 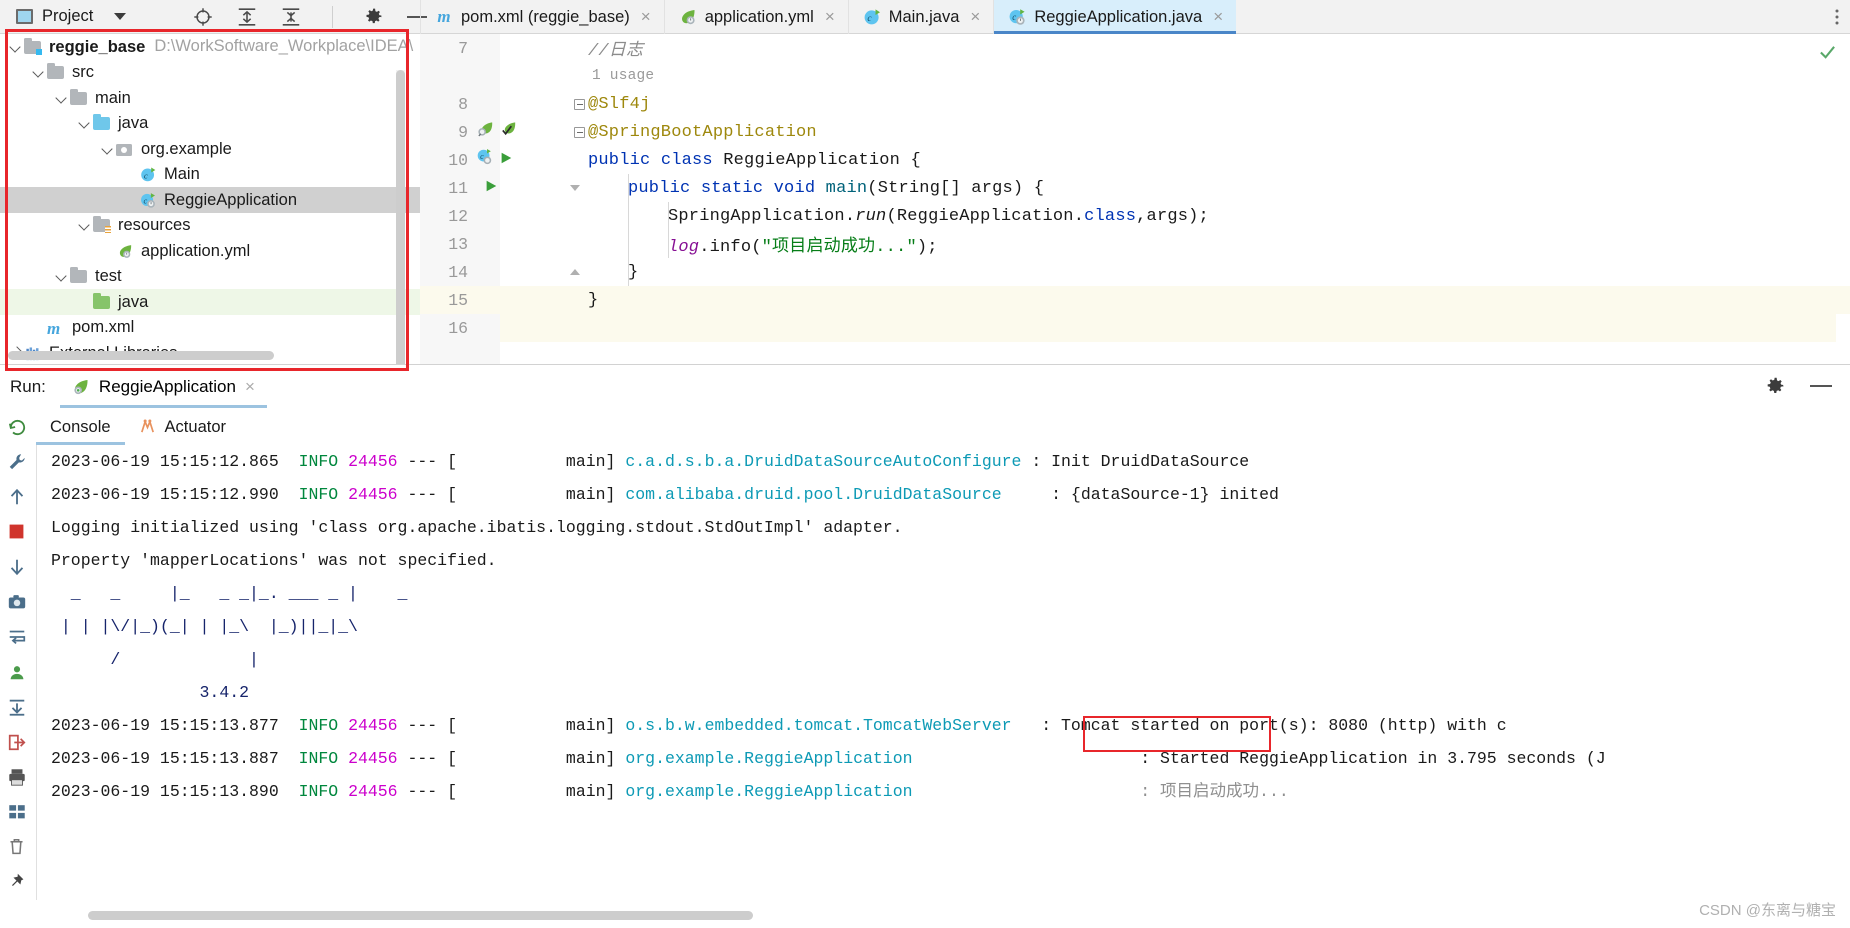 What do you see at coordinates (291, 17) in the screenshot?
I see `collapse-all-icon` at bounding box center [291, 17].